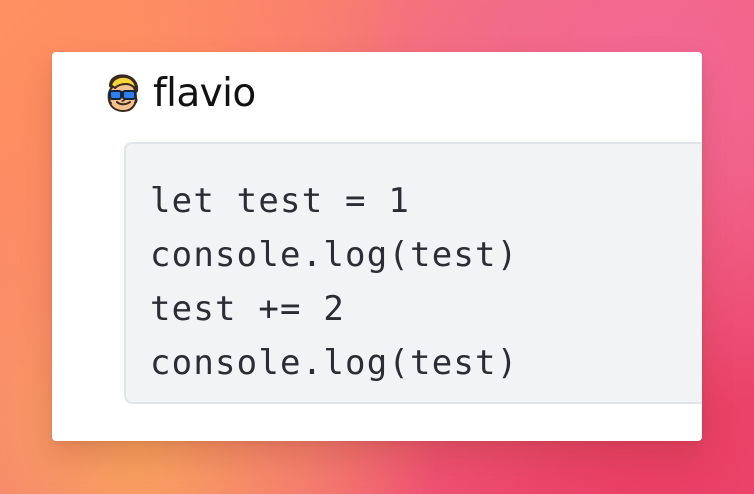 The image size is (754, 494). What do you see at coordinates (204, 93) in the screenshot?
I see `brand-name: flavio` at bounding box center [204, 93].